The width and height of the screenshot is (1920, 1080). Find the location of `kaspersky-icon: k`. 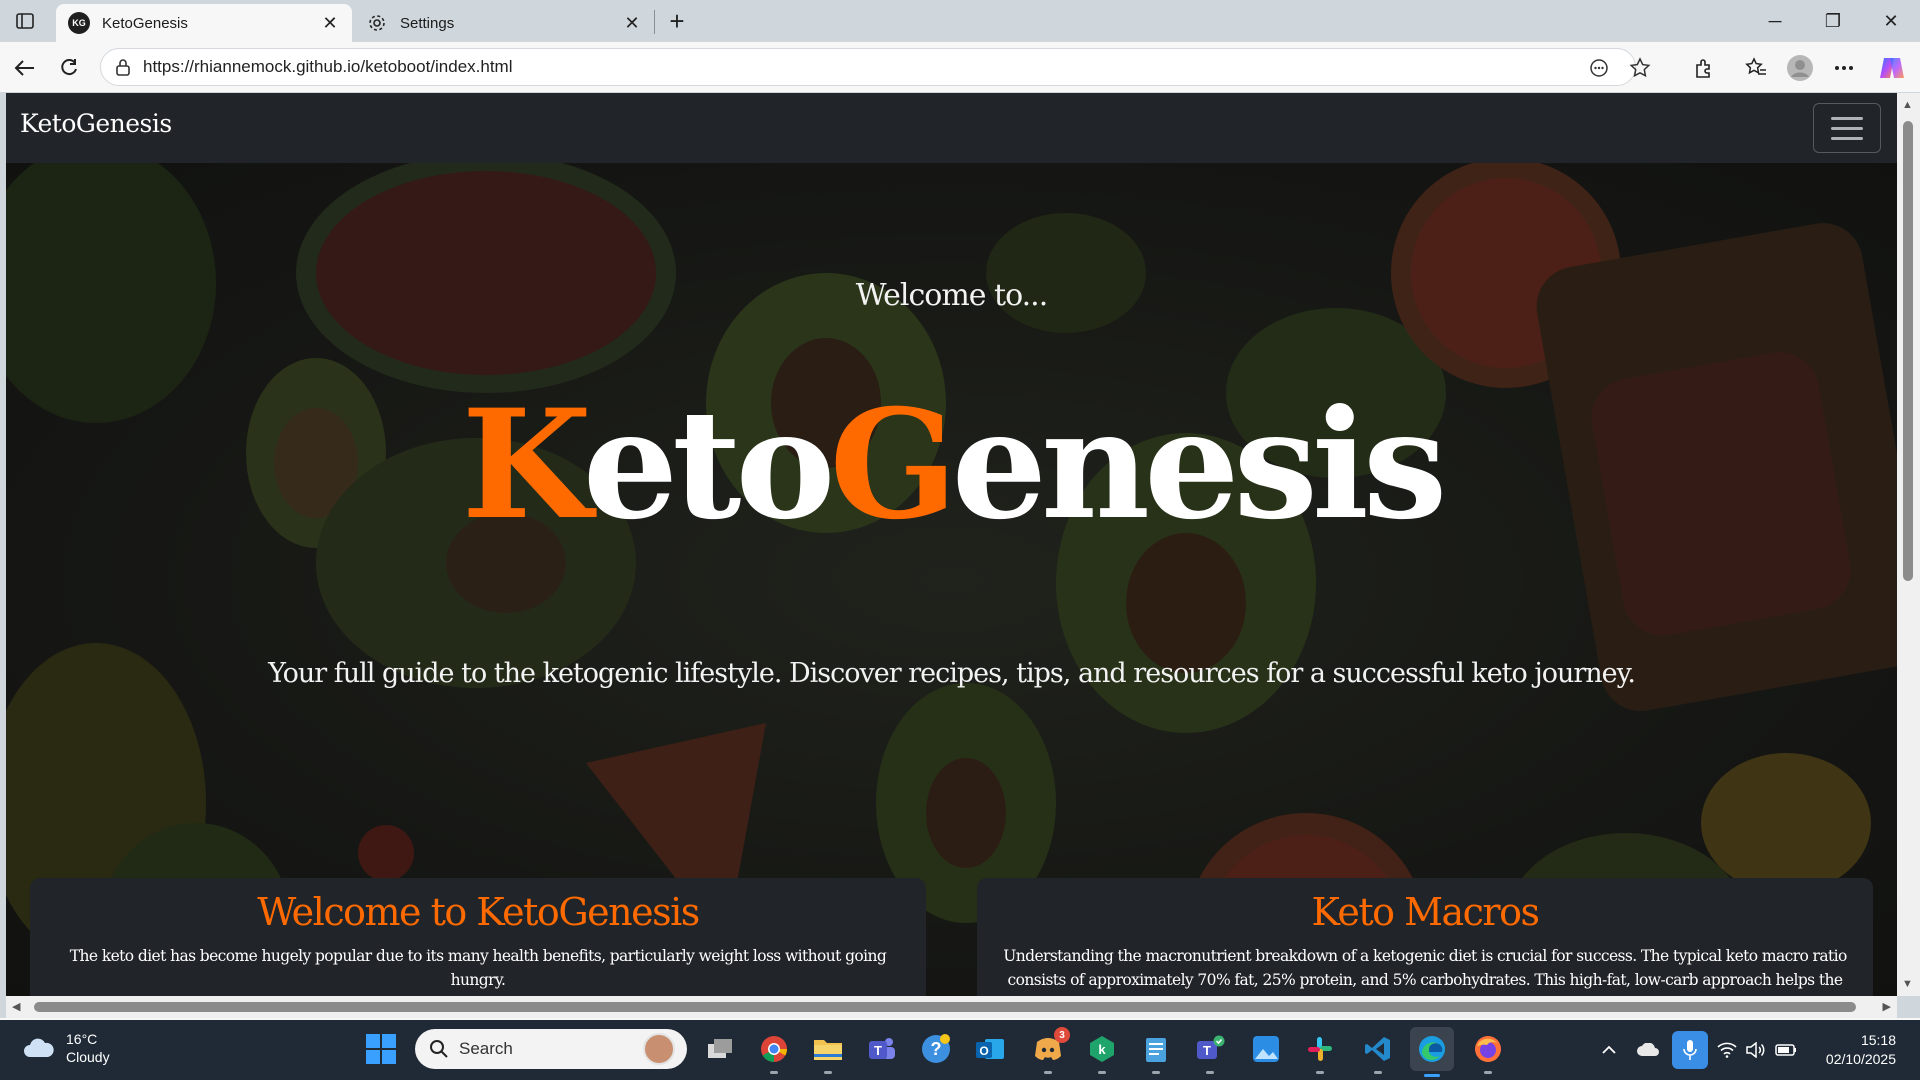

kaspersky-icon: k is located at coordinates (1102, 1053).